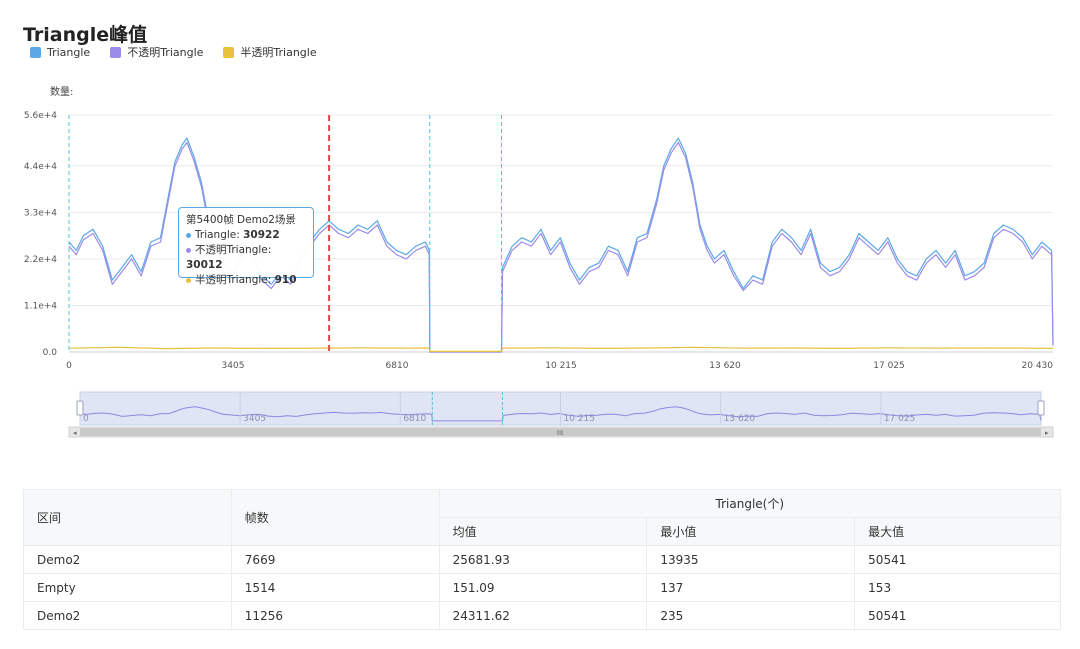 The image size is (1080, 649). Describe the element at coordinates (751, 559) in the screenshot. I see `cell-min: 13935` at that location.